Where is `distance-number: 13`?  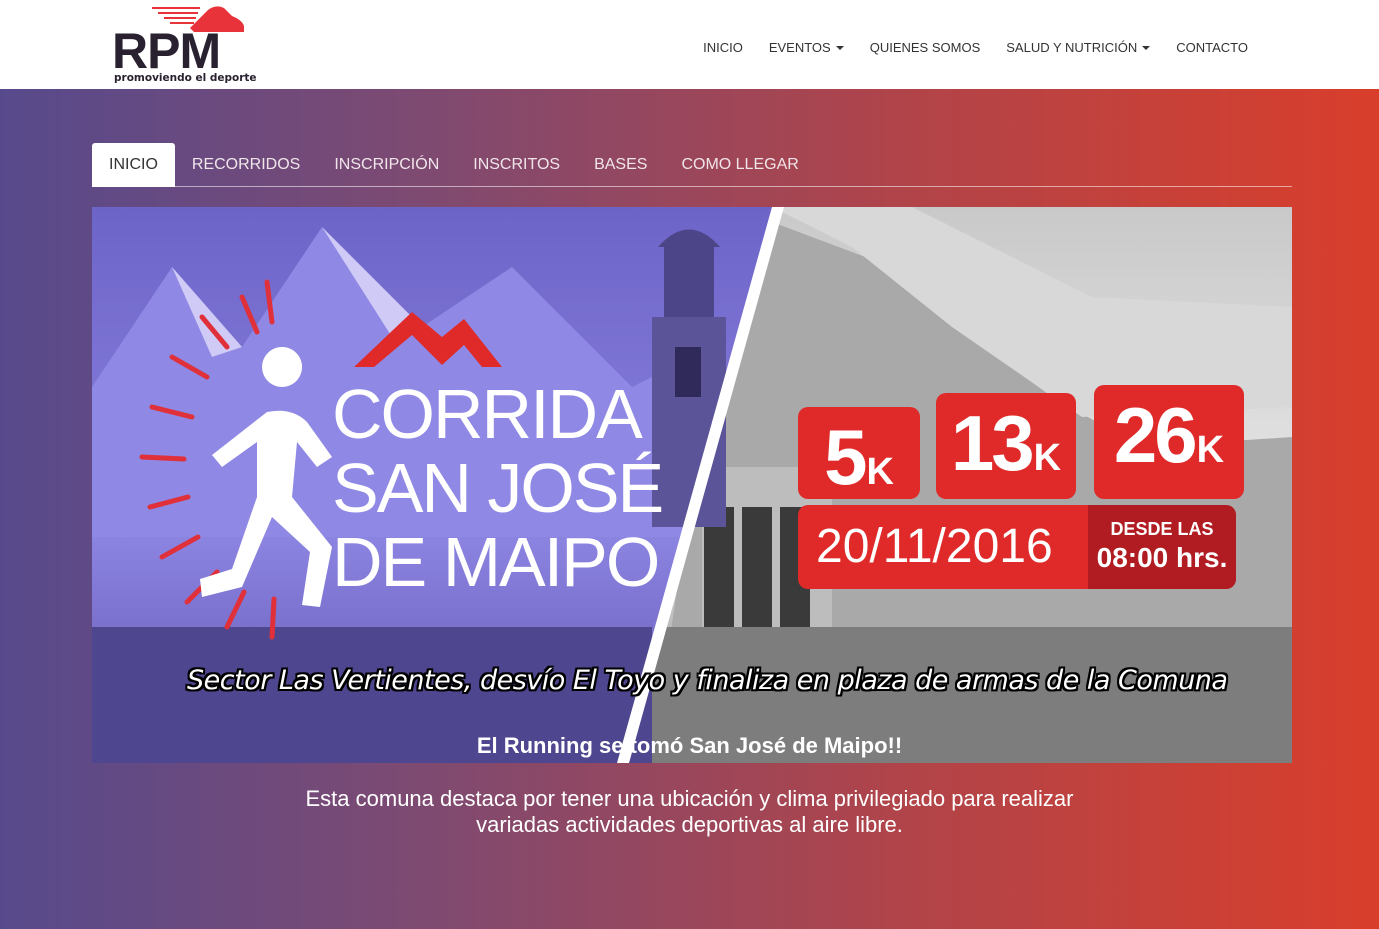
distance-number: 13 is located at coordinates (992, 443).